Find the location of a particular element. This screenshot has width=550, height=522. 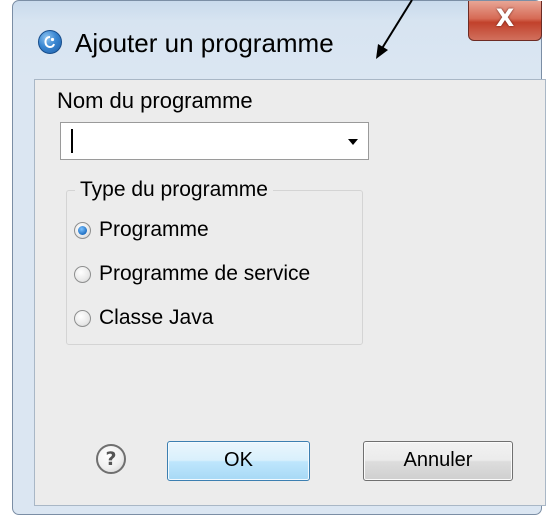

chevron-down-icon is located at coordinates (353, 142).